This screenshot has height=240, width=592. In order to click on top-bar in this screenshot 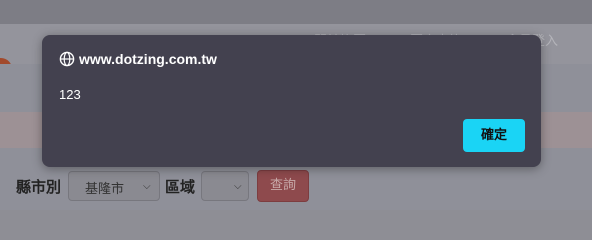, I will do `click(296, 12)`.